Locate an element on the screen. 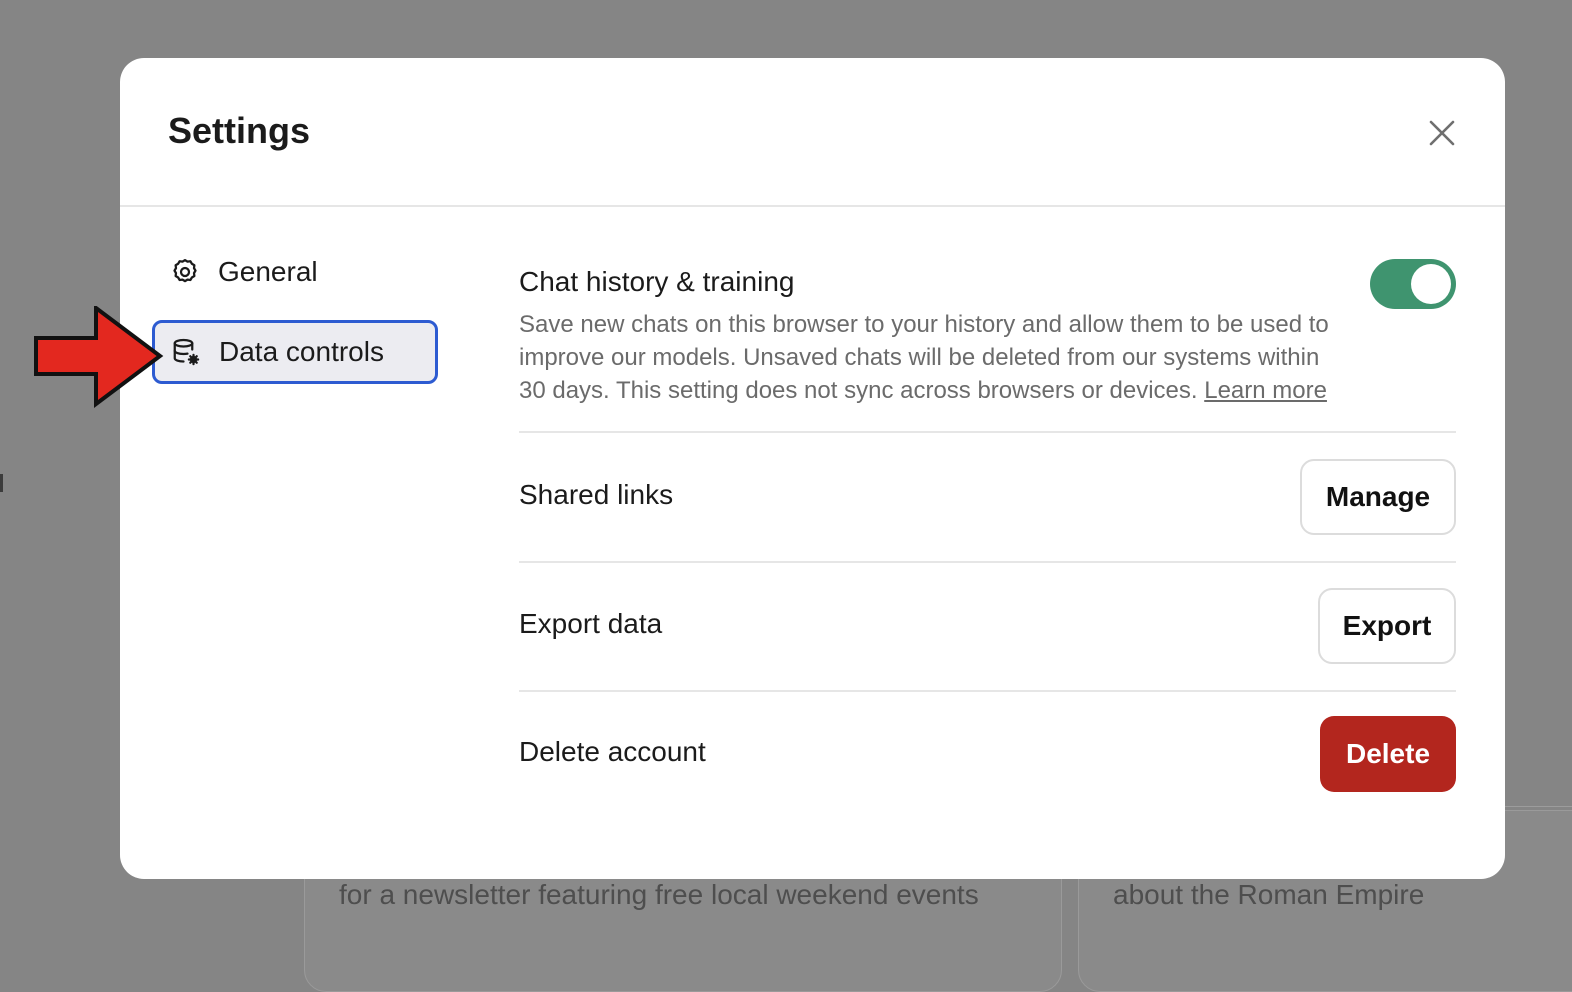 Image resolution: width=1572 pixels, height=992 pixels. modal-header: Settings is located at coordinates (812, 132).